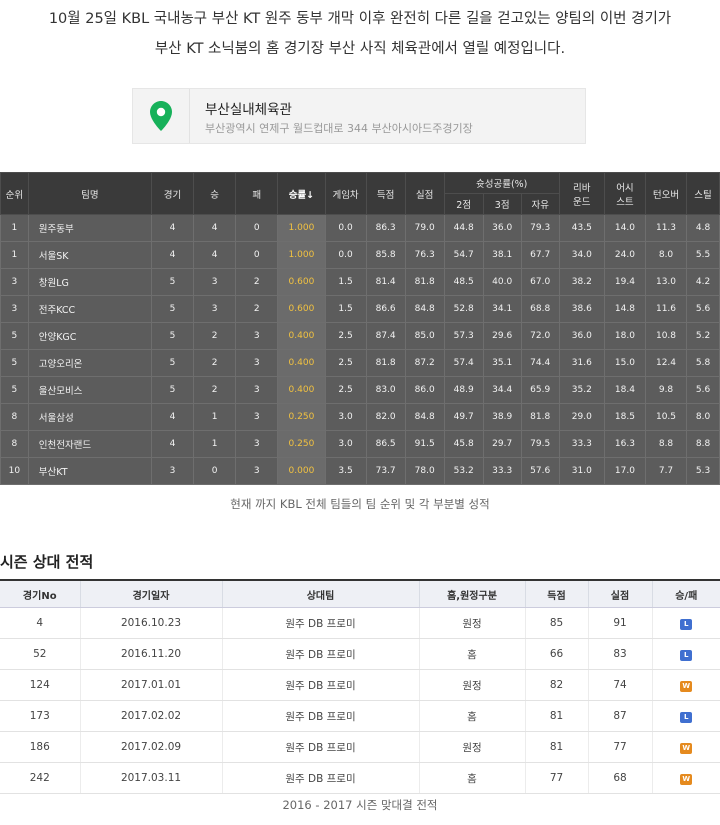  What do you see at coordinates (581, 417) in the screenshot?
I see `standings-cell-reb: 29.0` at bounding box center [581, 417].